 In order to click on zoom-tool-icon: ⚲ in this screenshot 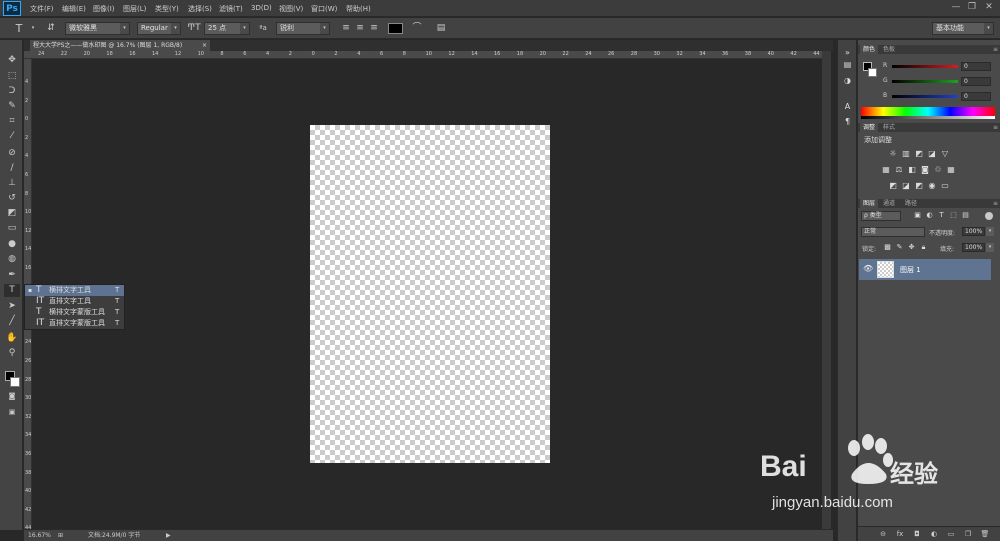, I will do `click(12, 353)`.